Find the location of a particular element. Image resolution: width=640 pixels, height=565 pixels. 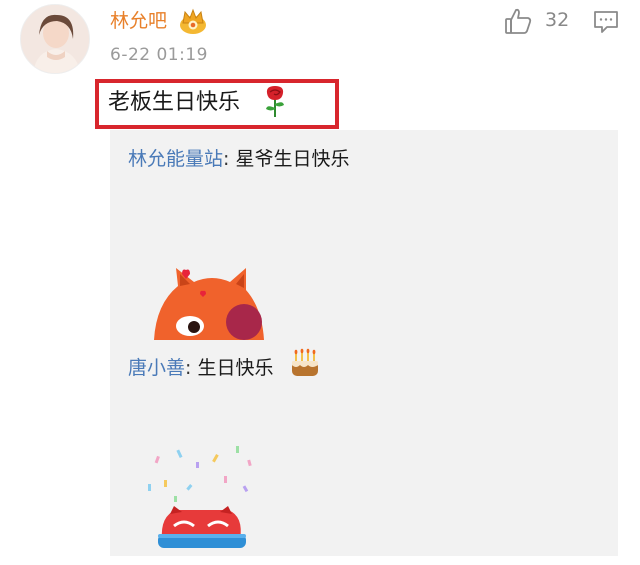

comment-bubble-icon is located at coordinates (606, 22).